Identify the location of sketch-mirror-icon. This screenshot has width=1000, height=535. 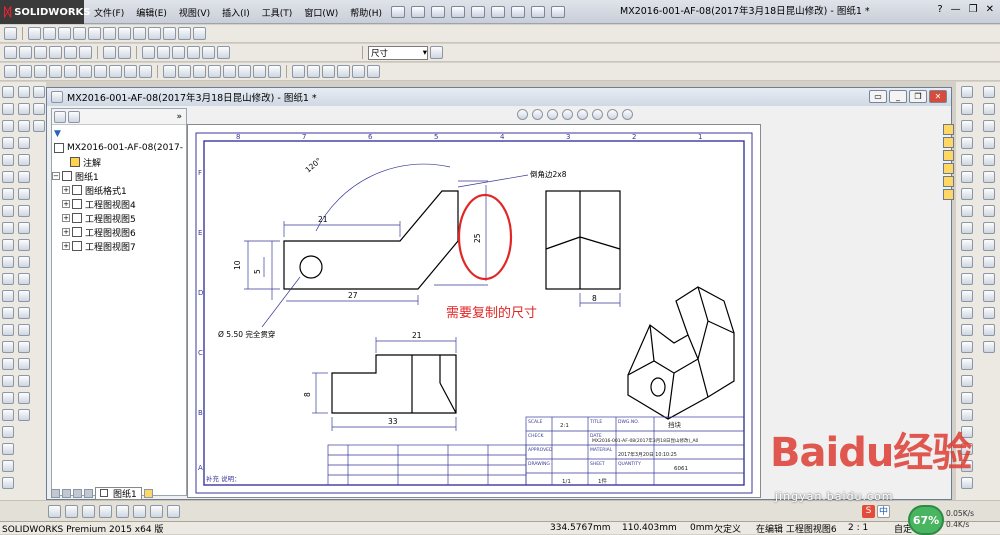
(989, 279).